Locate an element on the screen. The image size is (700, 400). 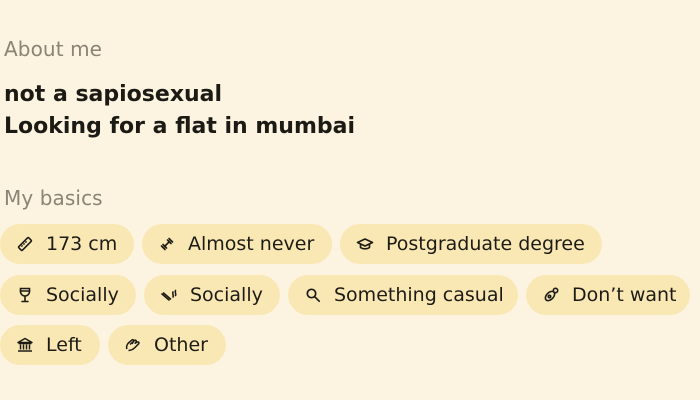
chip-label: Left is located at coordinates (64, 345).